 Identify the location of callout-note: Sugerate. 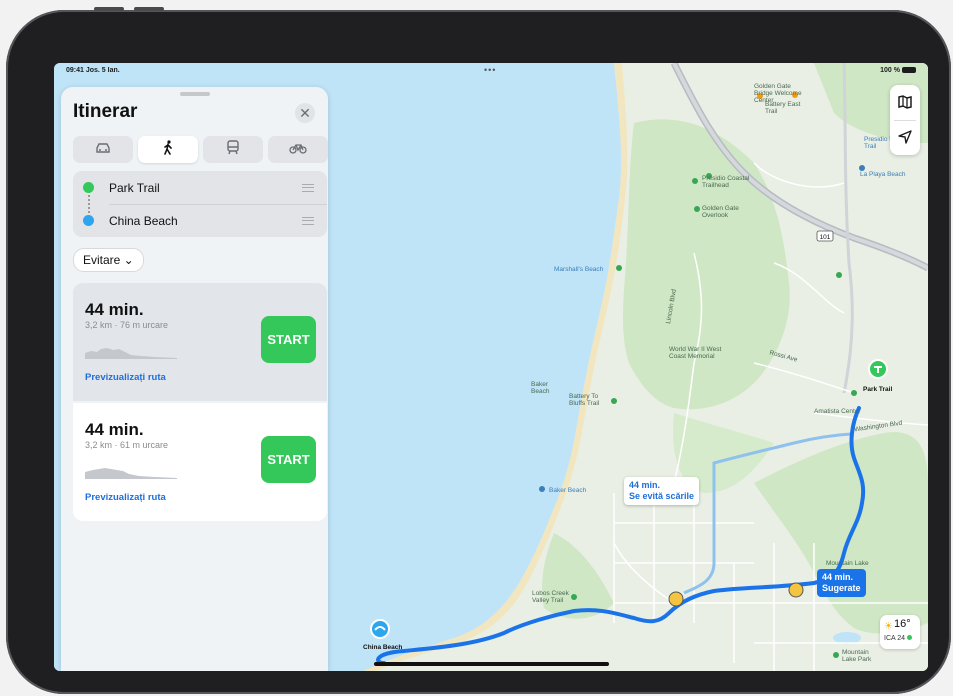
(841, 588).